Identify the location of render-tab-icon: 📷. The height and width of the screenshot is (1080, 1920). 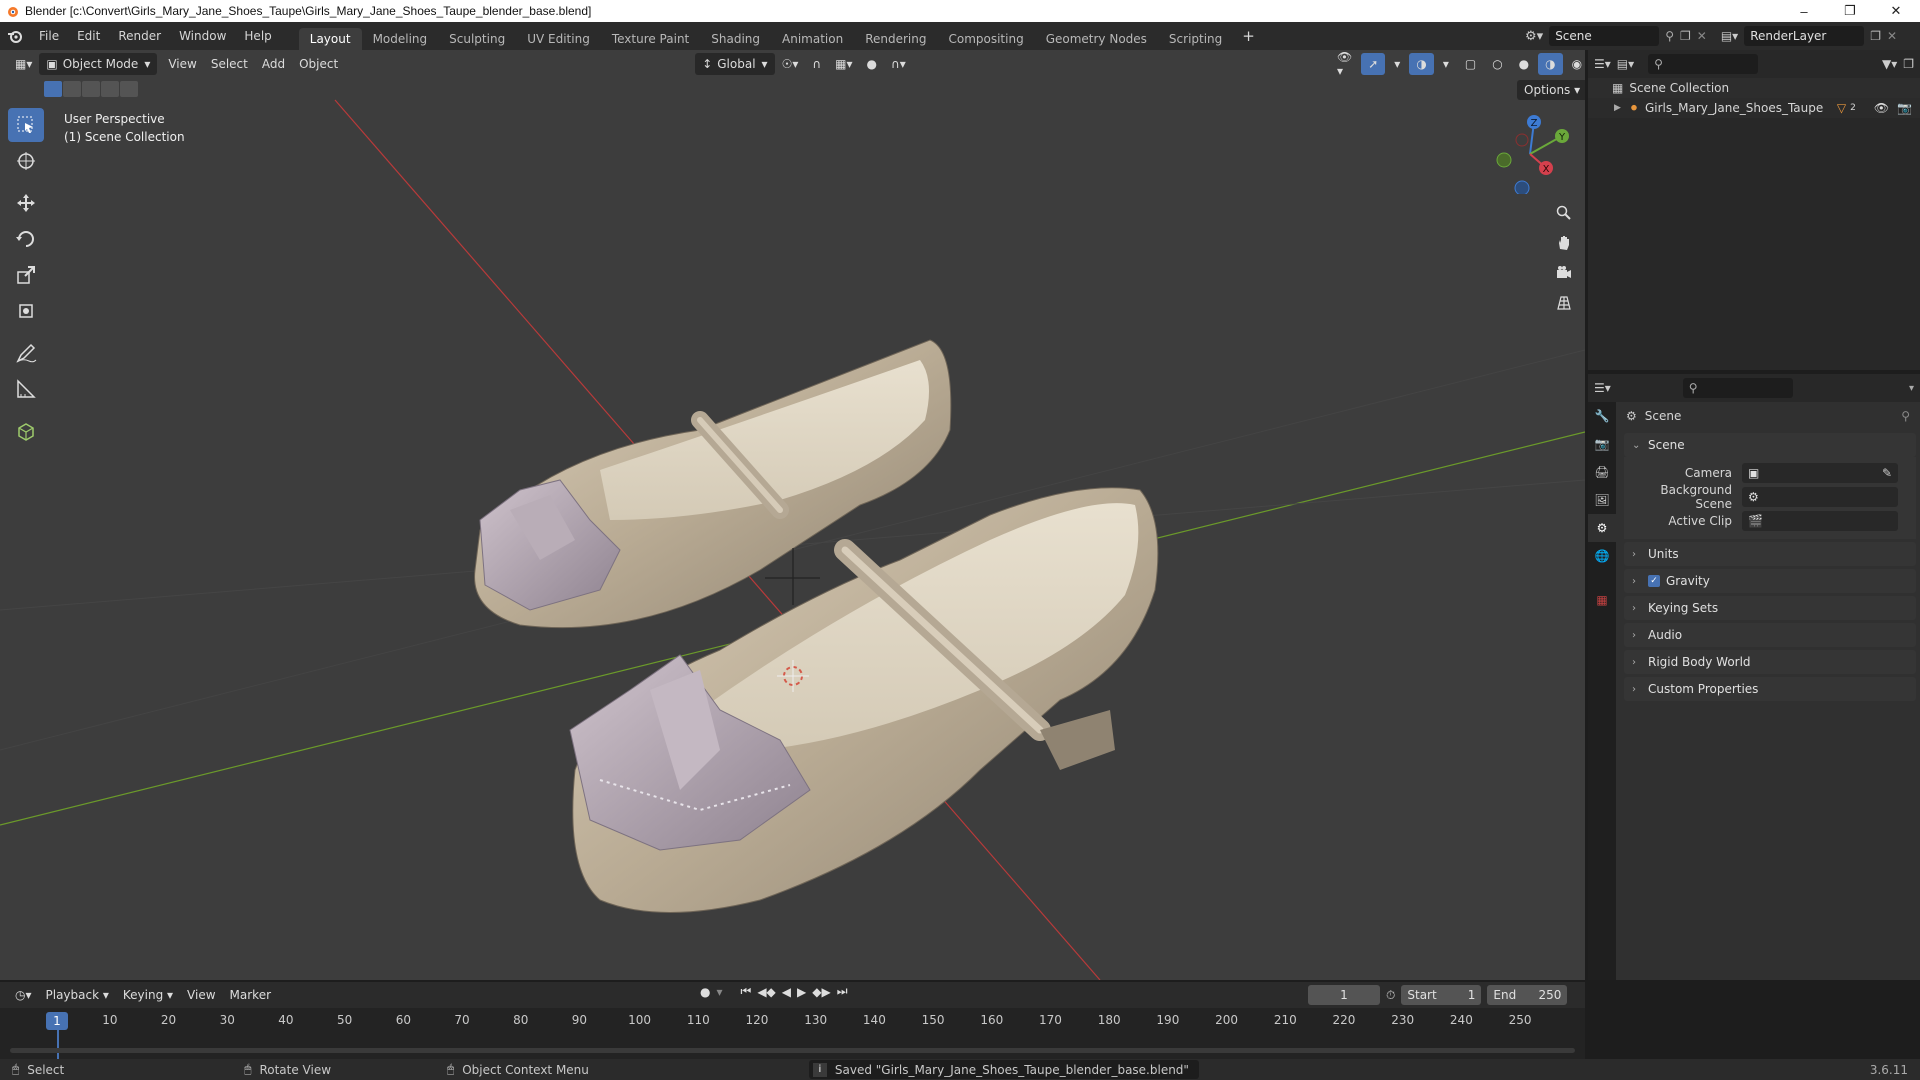
(1602, 444).